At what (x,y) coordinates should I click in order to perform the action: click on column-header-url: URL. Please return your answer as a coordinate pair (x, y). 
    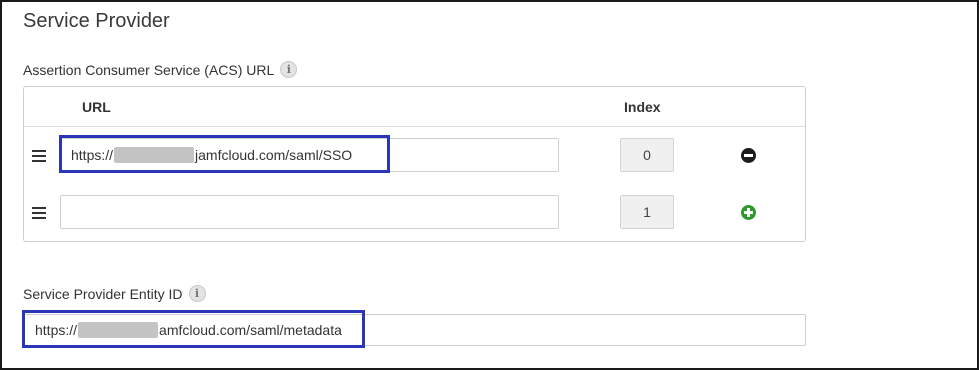
    Looking at the image, I should click on (96, 107).